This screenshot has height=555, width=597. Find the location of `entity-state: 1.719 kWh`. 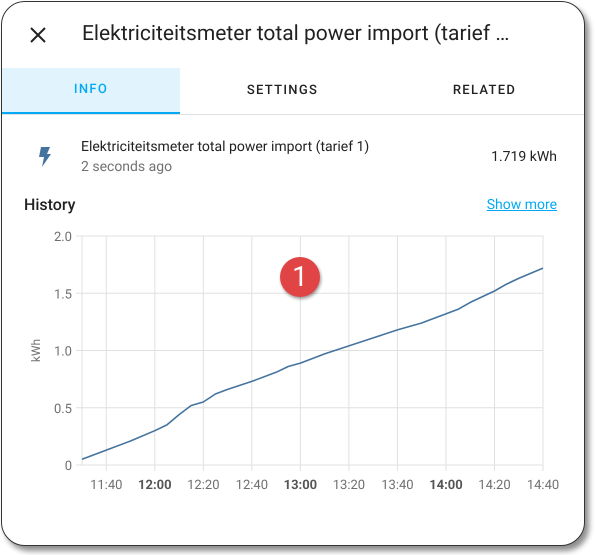

entity-state: 1.719 kWh is located at coordinates (524, 157).